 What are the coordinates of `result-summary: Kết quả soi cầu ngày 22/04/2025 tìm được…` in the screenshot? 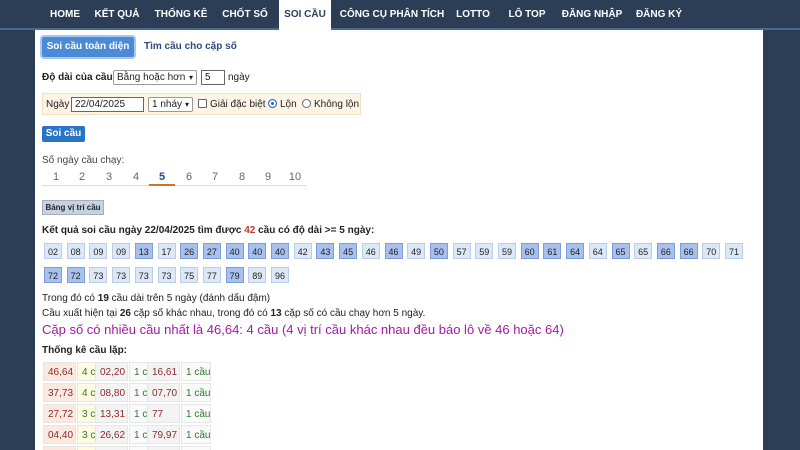 It's located at (208, 230).